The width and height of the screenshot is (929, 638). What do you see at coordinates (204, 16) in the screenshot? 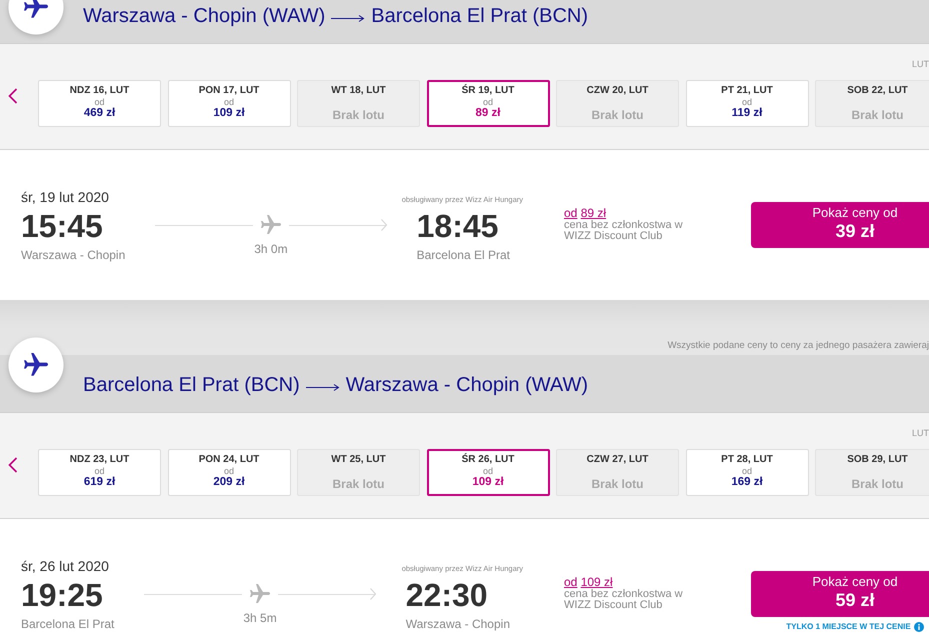
I see `origin-airport: Warszawa - Chopin (WAW)` at bounding box center [204, 16].